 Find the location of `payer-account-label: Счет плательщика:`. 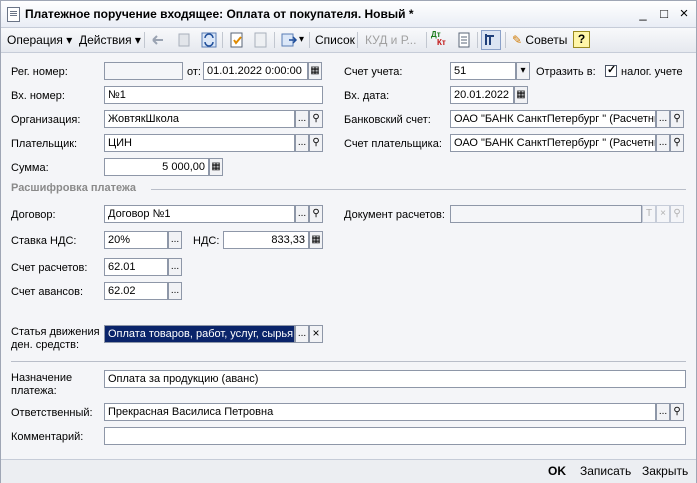

payer-account-label: Счет плательщика: is located at coordinates (393, 144).